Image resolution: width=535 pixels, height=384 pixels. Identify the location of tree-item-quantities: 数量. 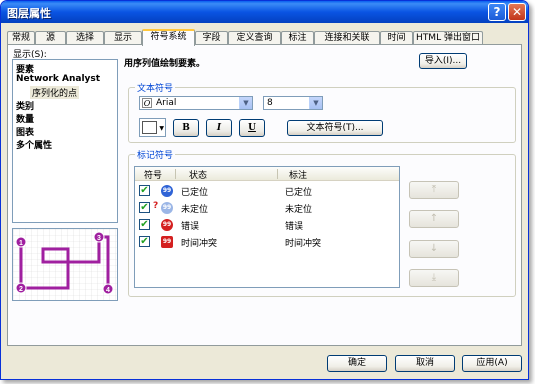
(25, 118).